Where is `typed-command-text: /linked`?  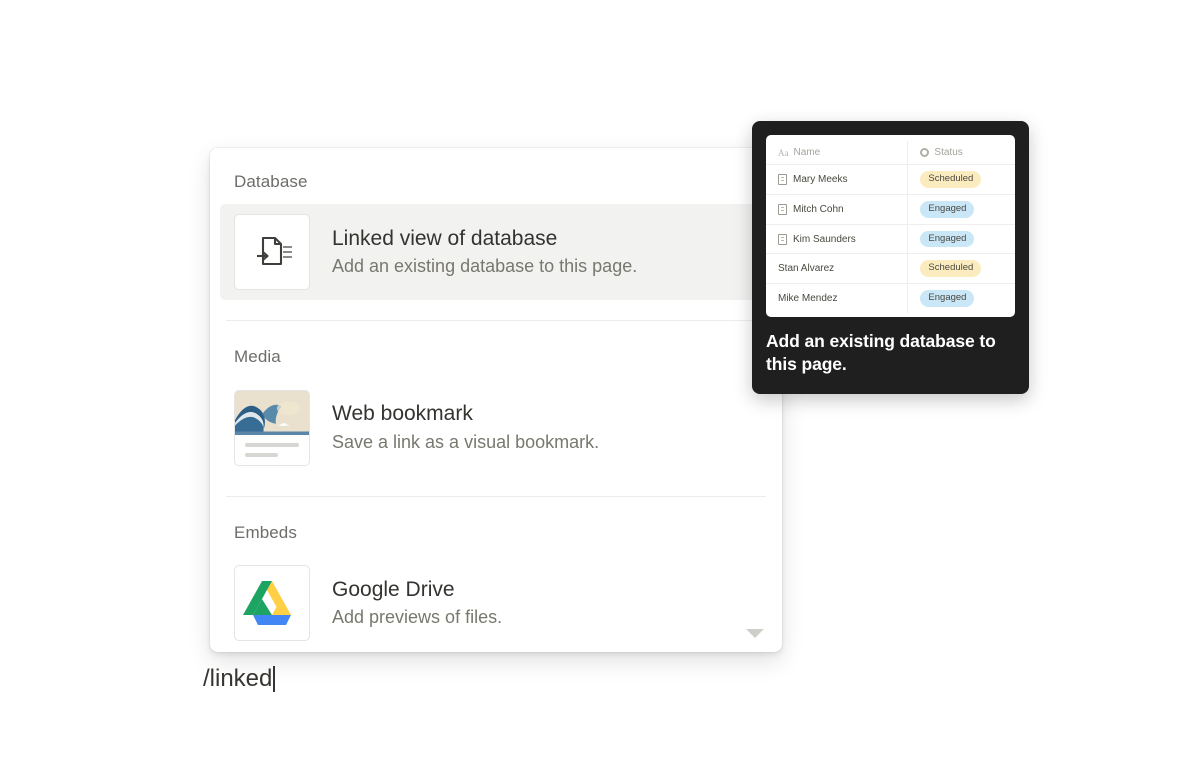 typed-command-text: /linked is located at coordinates (238, 678).